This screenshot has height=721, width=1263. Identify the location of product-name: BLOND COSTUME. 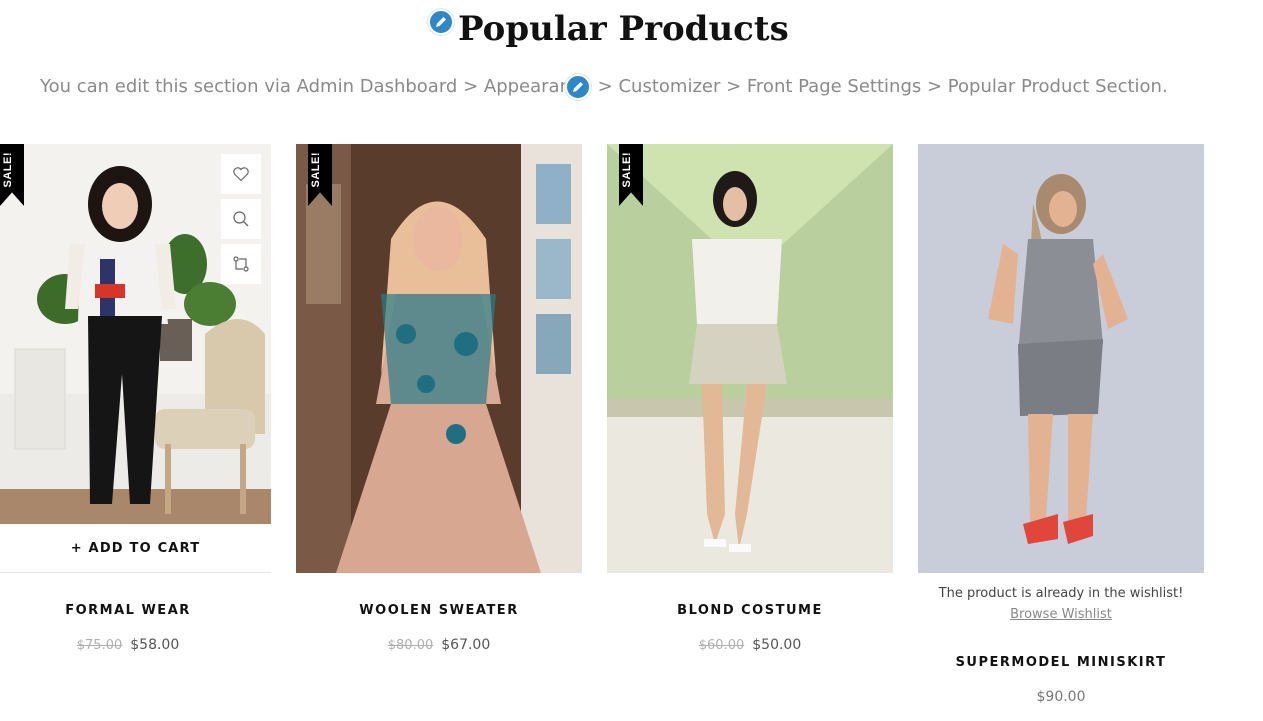
(750, 610).